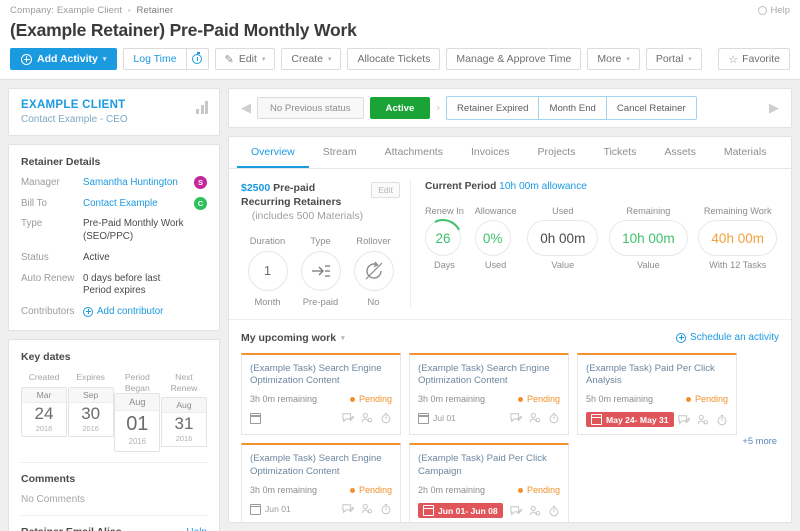 The height and width of the screenshot is (531, 800). I want to click on task-date-chip-overdue: Jun 01- Jun 08, so click(460, 511).